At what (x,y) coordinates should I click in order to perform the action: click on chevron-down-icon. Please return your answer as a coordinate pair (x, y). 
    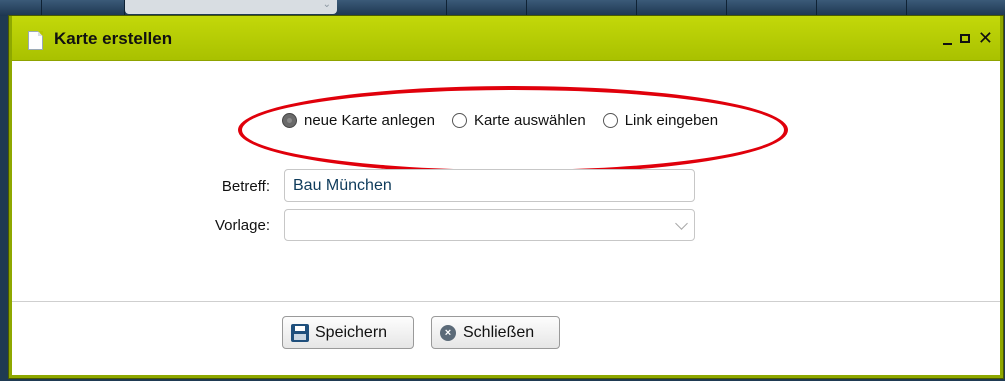
    Looking at the image, I should click on (681, 223).